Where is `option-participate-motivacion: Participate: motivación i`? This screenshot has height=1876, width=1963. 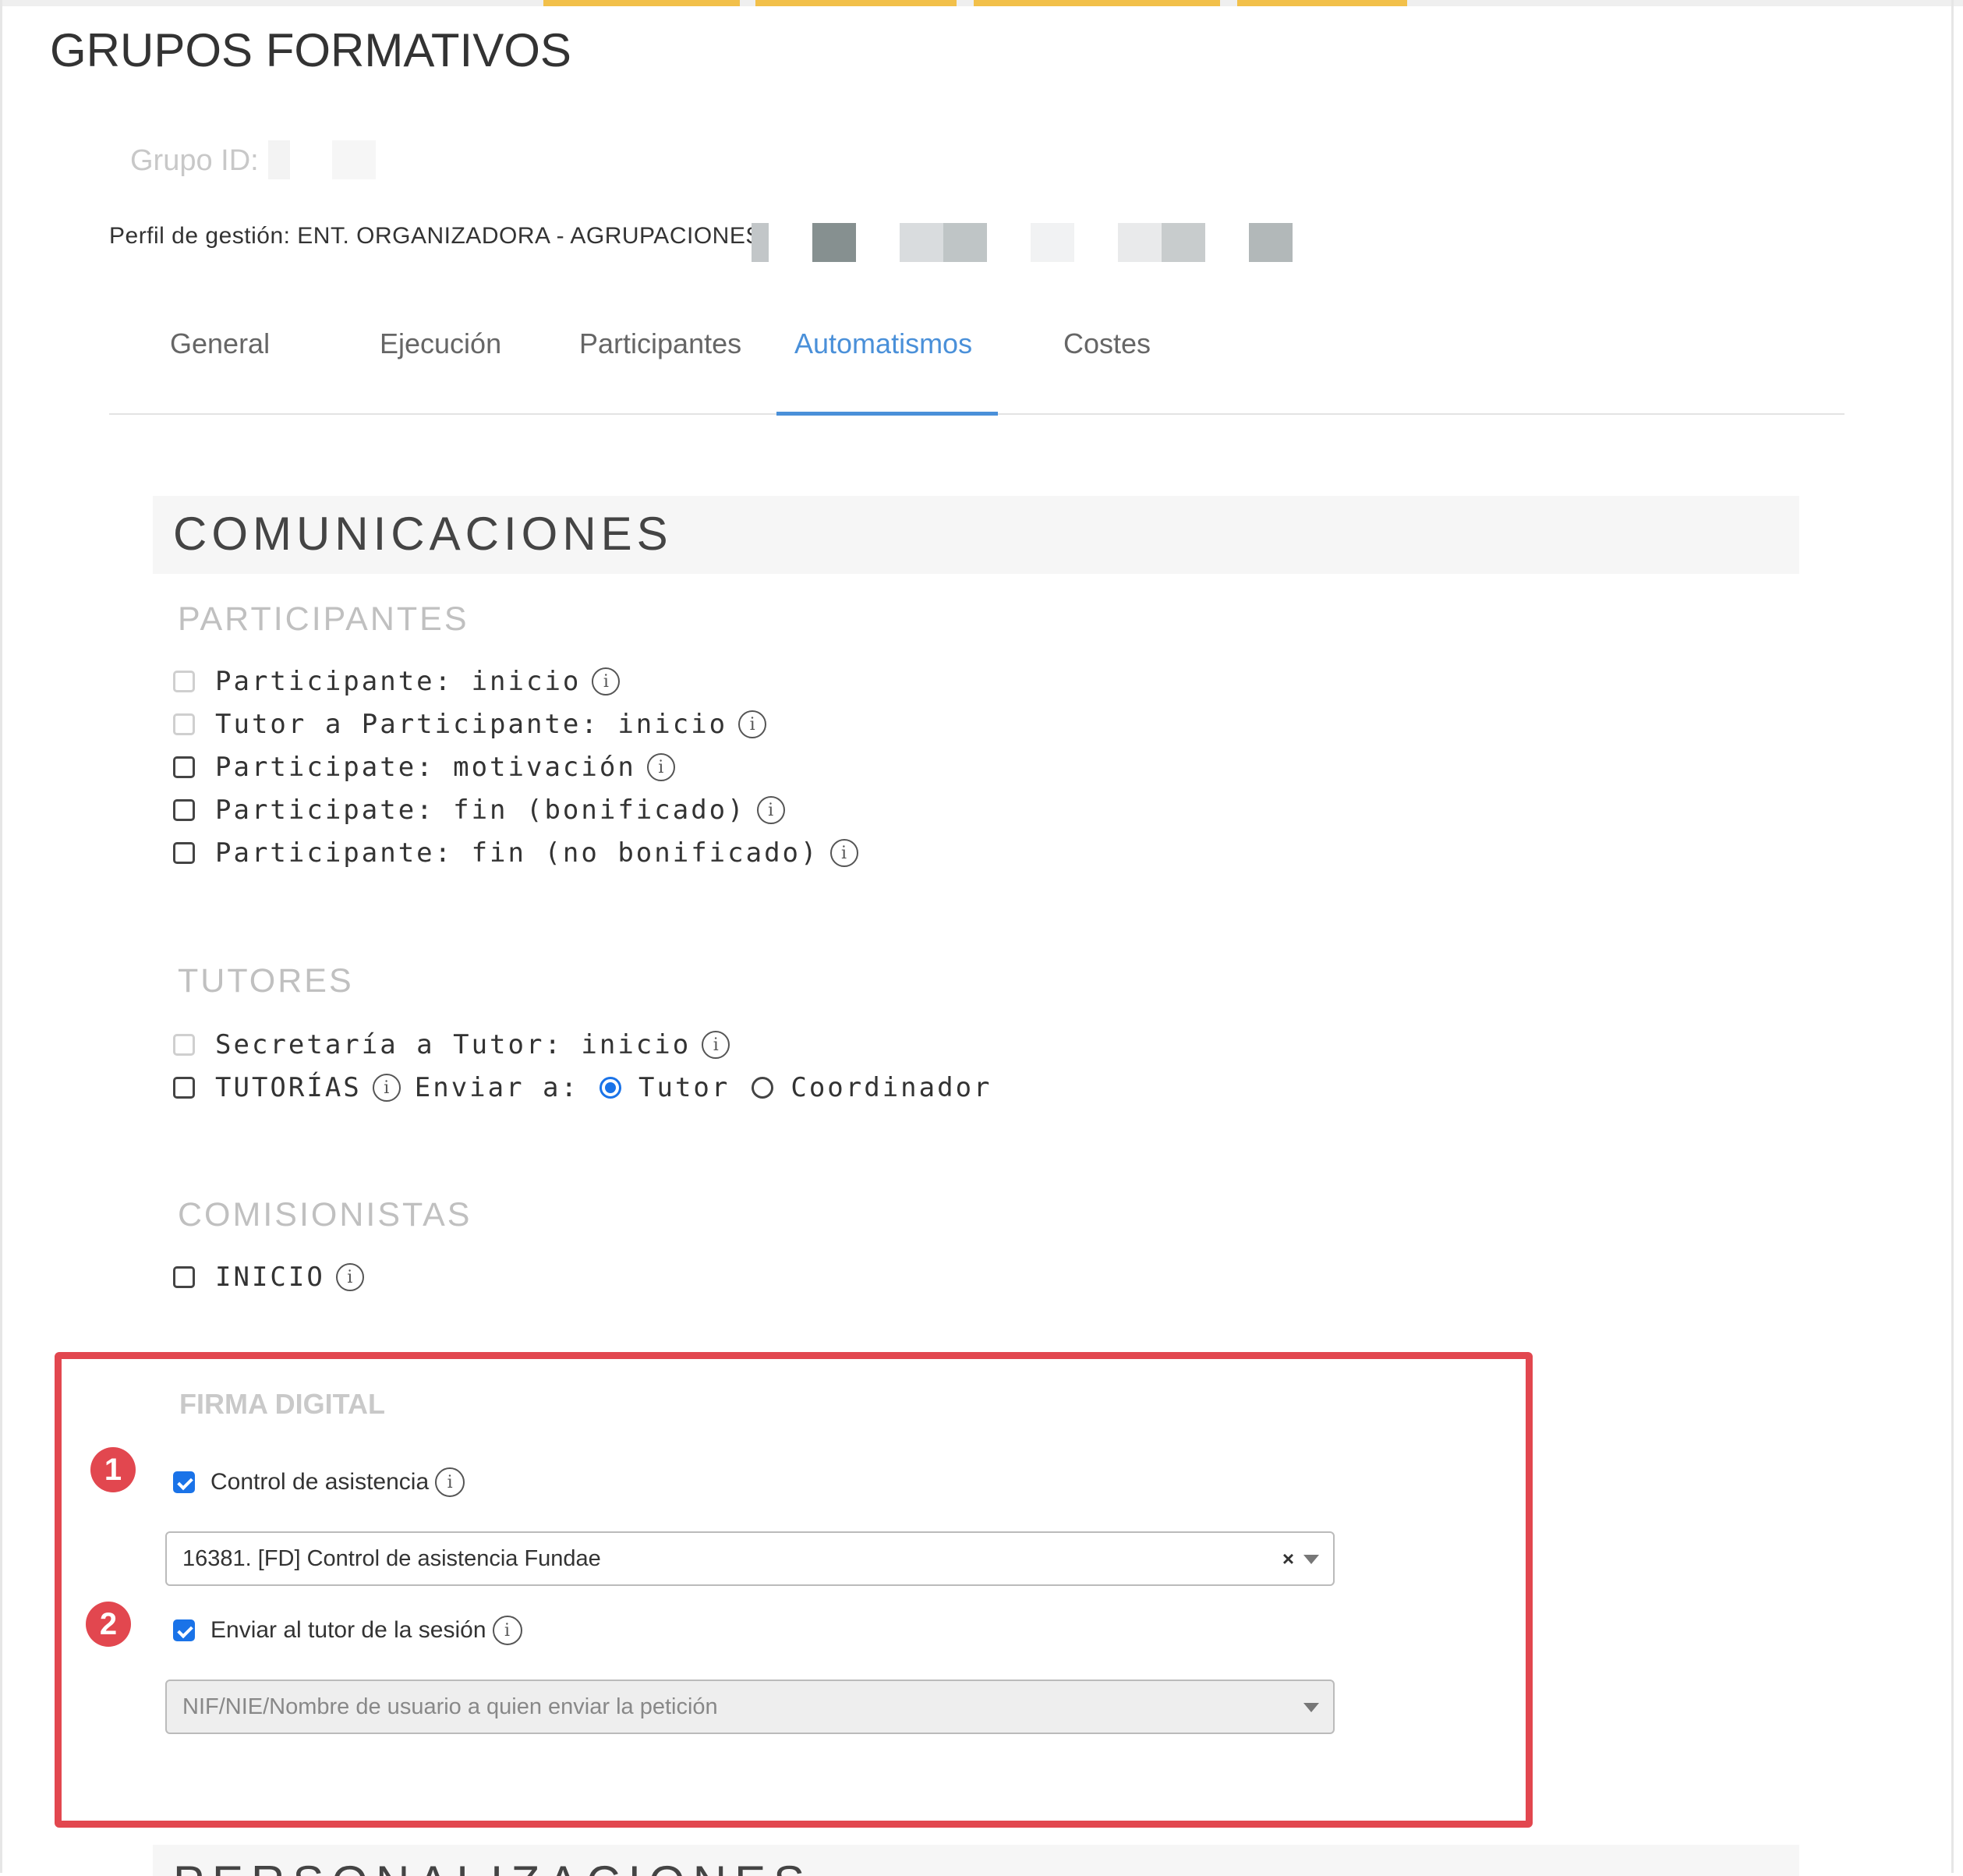
option-participate-motivacion: Participate: motivación i is located at coordinates (424, 767).